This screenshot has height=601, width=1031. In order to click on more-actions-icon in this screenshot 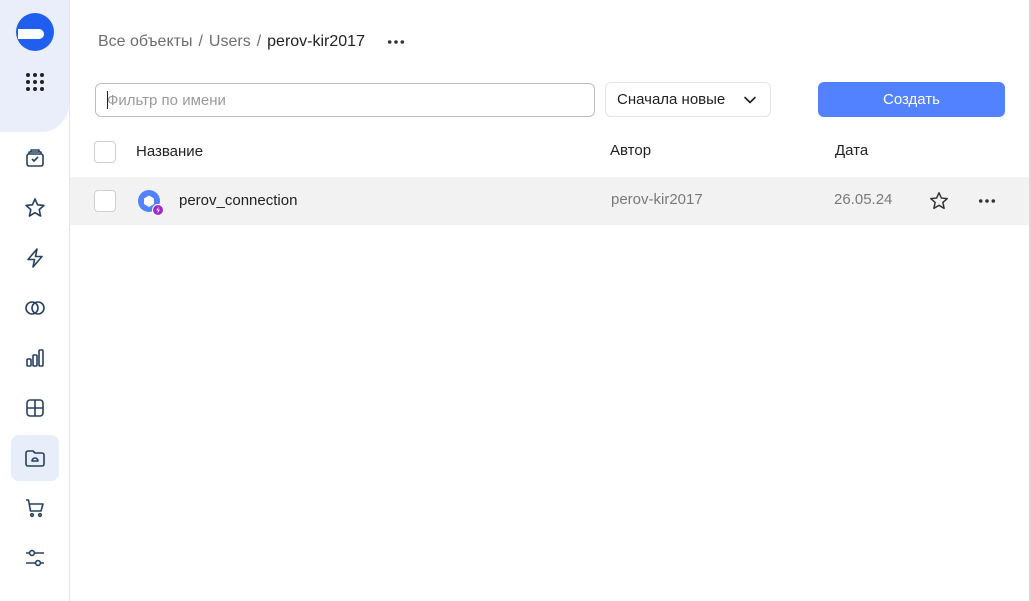, I will do `click(396, 42)`.